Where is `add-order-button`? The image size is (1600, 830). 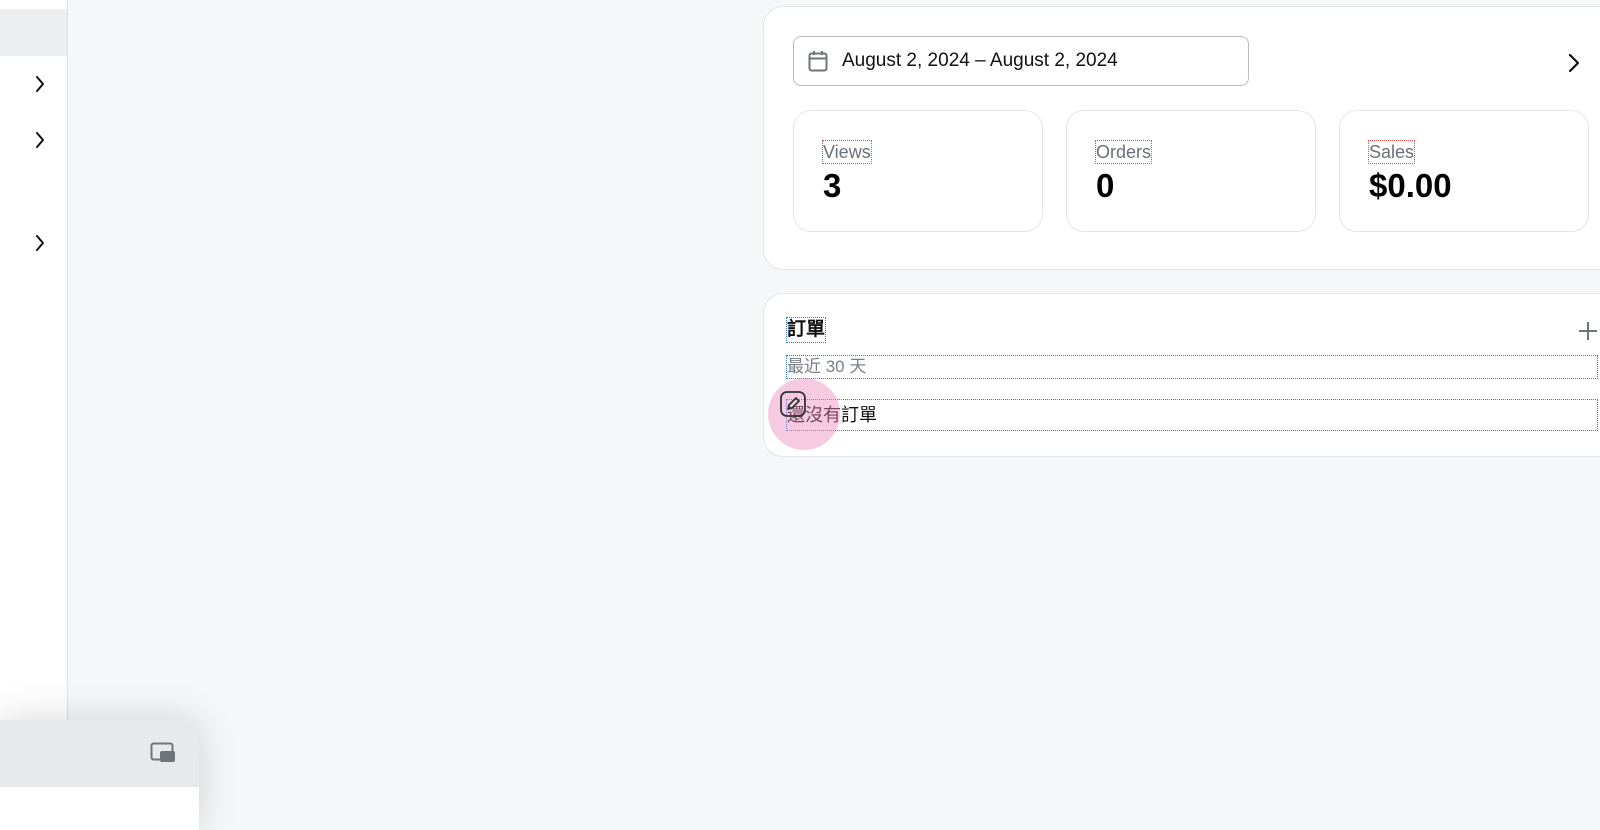
add-order-button is located at coordinates (1588, 331).